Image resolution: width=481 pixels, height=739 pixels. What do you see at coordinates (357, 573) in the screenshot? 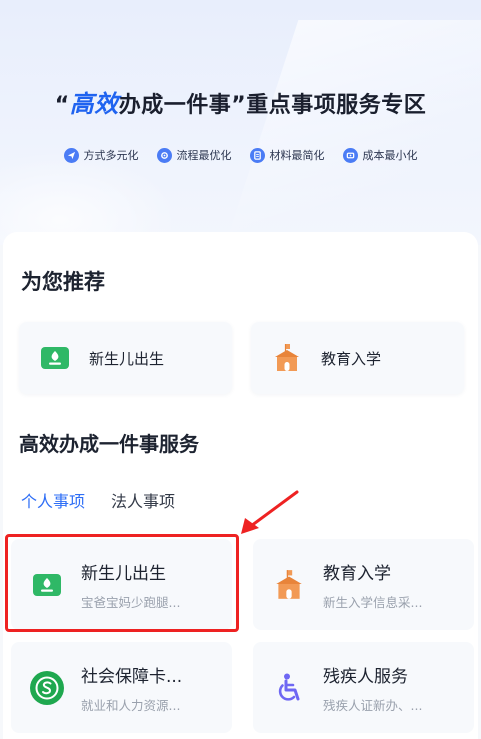
I see `service-item-name: 教育入学` at bounding box center [357, 573].